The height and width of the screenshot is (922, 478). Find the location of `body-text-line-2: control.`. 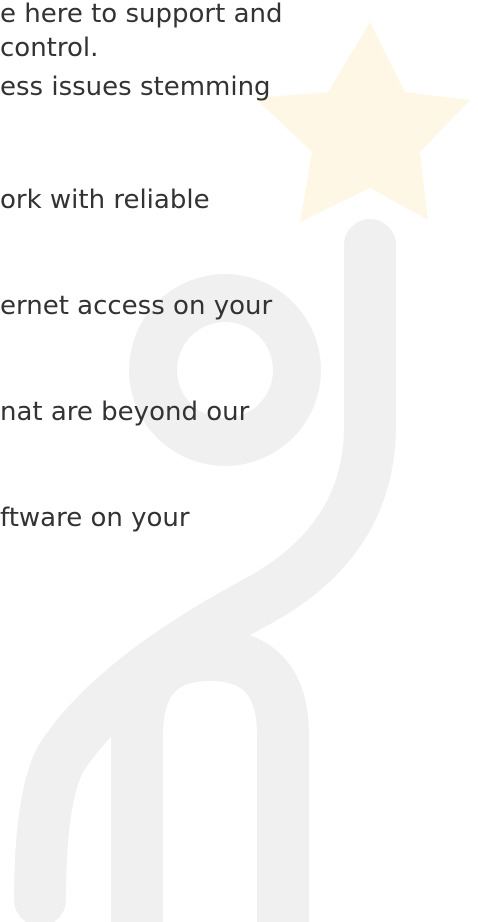

body-text-line-2: control. is located at coordinates (49, 48).